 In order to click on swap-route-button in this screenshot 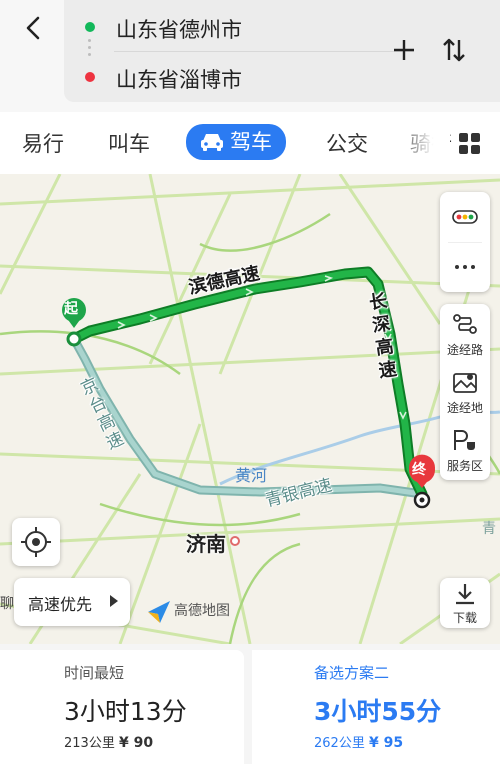, I will do `click(454, 50)`.